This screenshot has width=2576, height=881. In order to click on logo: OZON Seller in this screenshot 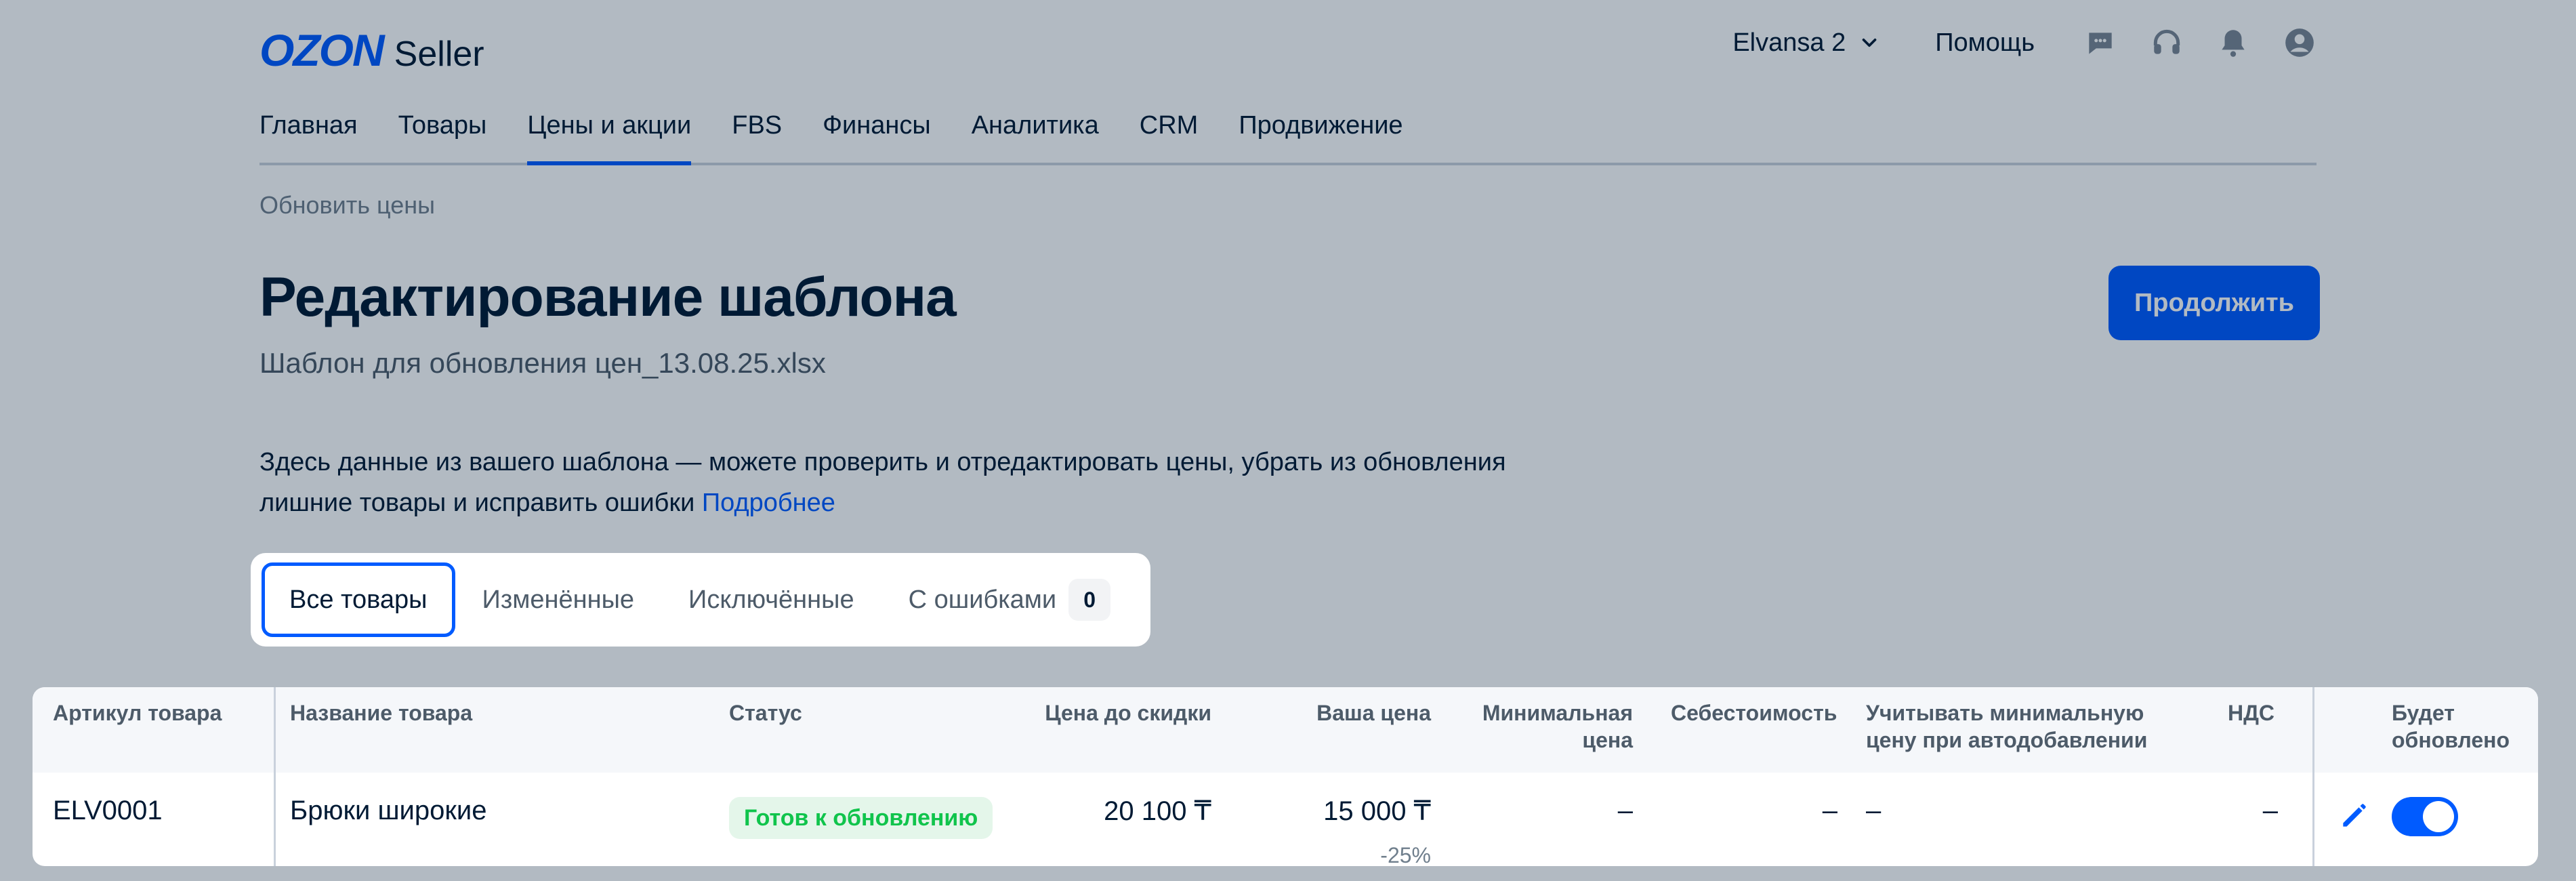, I will do `click(371, 50)`.